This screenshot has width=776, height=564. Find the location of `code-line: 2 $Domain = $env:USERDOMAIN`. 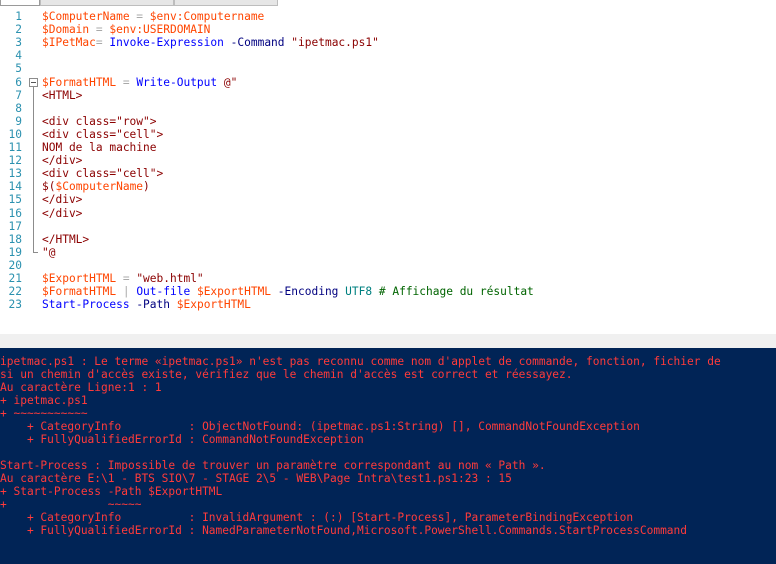

code-line: 2 $Domain = $env:USERDOMAIN is located at coordinates (388, 29).